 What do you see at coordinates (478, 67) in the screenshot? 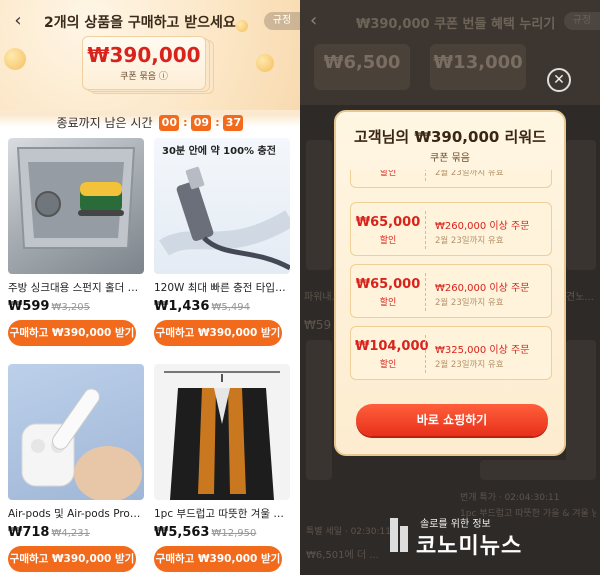
I see `dimmed-coupon: ₩13,000` at bounding box center [478, 67].